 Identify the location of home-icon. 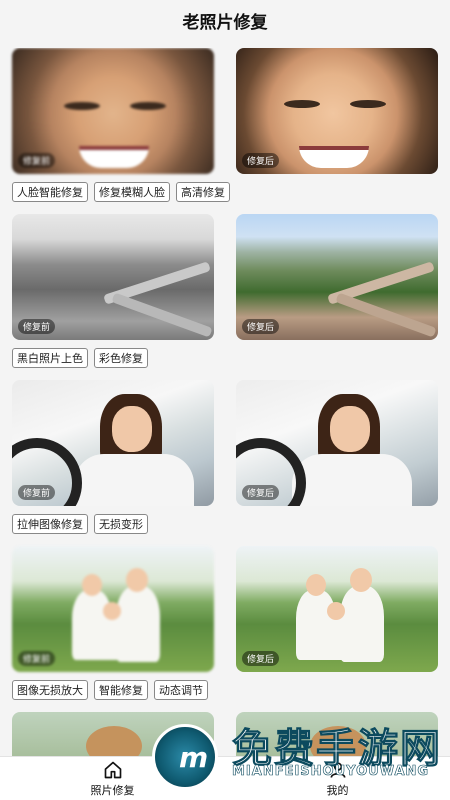
(112, 769).